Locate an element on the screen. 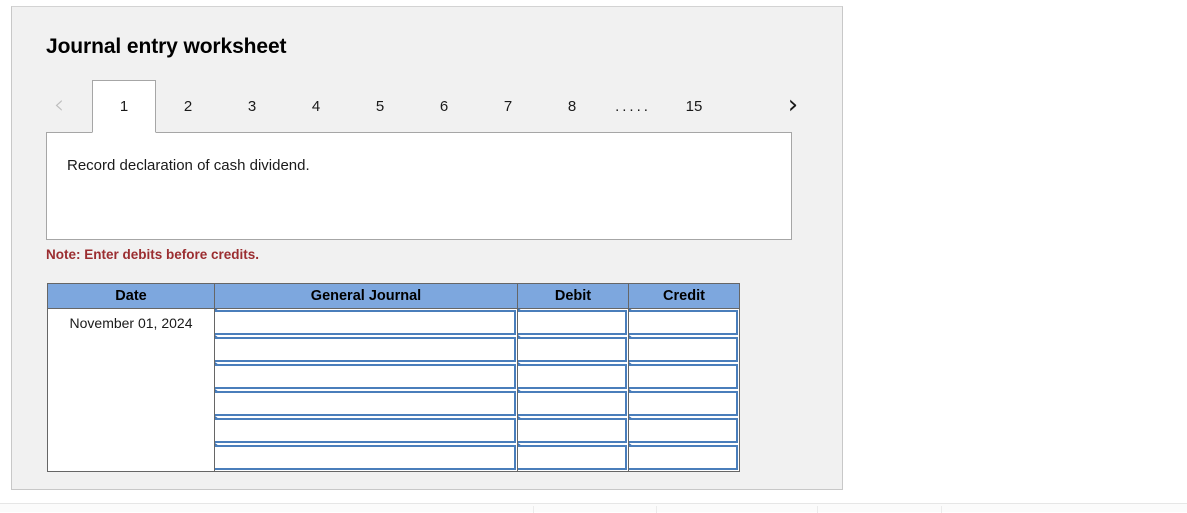  column-header-credit: Credit is located at coordinates (684, 296).